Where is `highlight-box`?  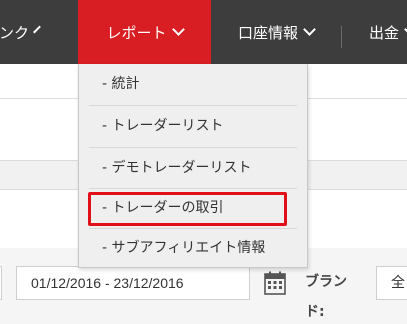
highlight-box is located at coordinates (187, 209).